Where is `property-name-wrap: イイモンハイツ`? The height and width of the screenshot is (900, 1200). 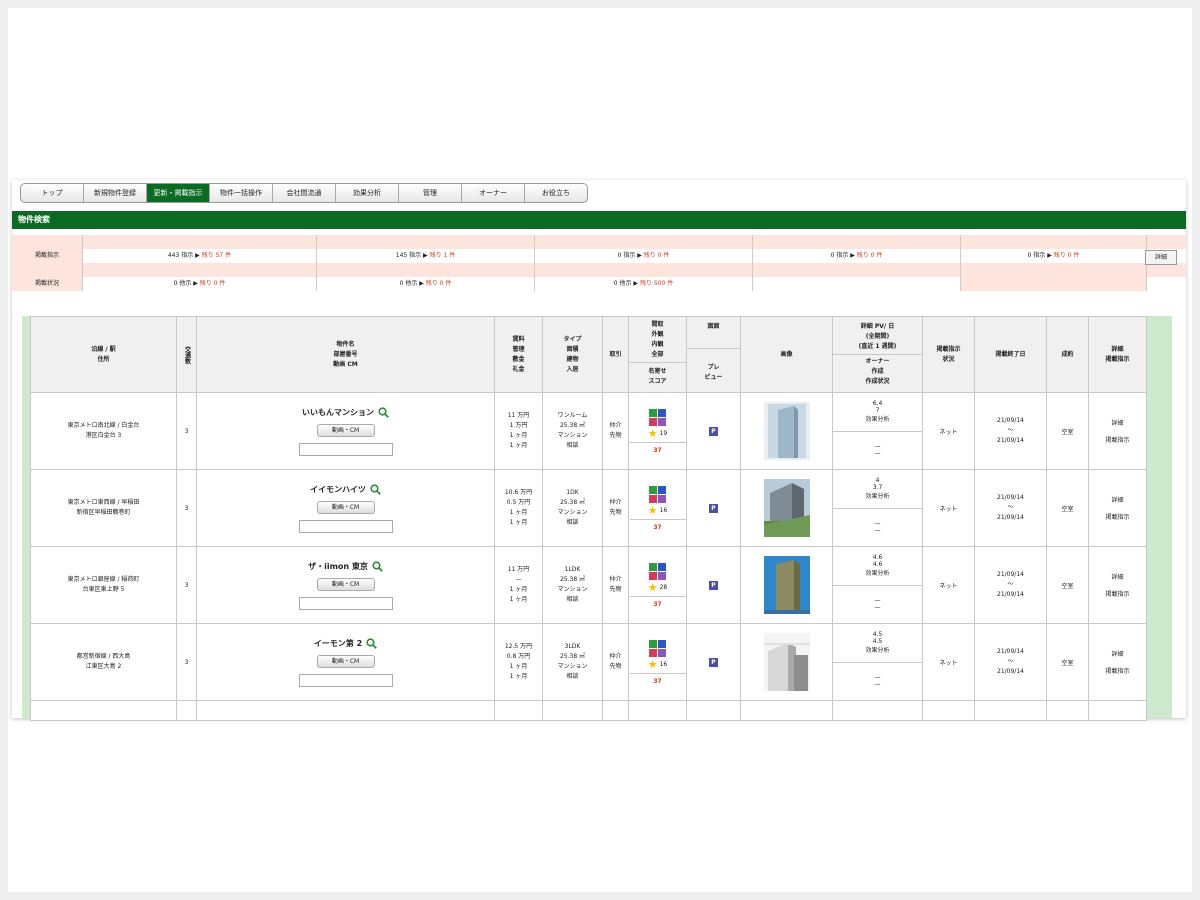 property-name-wrap: イイモンハイツ is located at coordinates (345, 489).